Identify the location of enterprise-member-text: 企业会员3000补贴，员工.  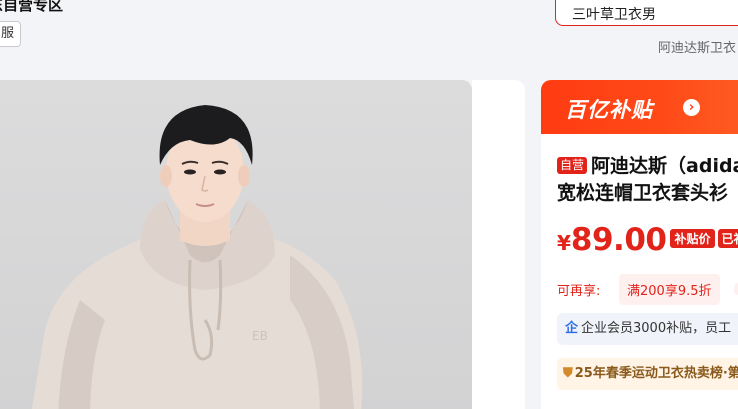
(656, 328).